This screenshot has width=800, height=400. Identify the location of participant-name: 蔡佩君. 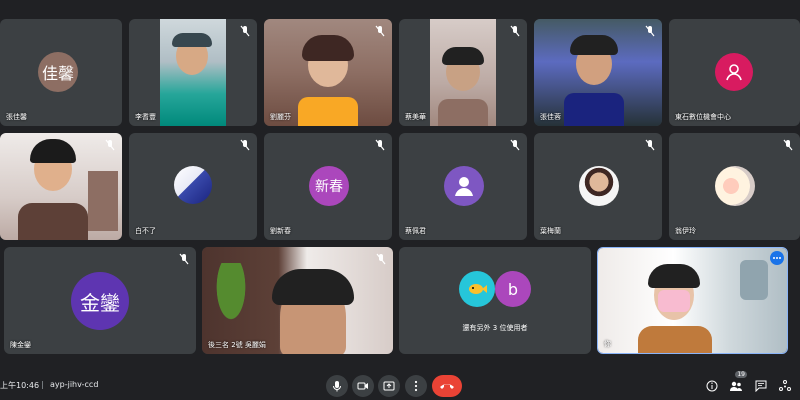
(415, 231).